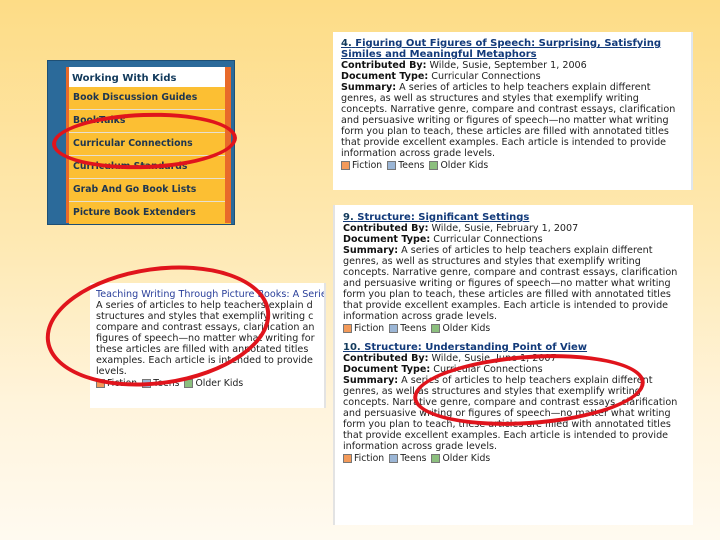 The width and height of the screenshot is (720, 540). What do you see at coordinates (352, 347) in the screenshot?
I see `article-number: 10.` at bounding box center [352, 347].